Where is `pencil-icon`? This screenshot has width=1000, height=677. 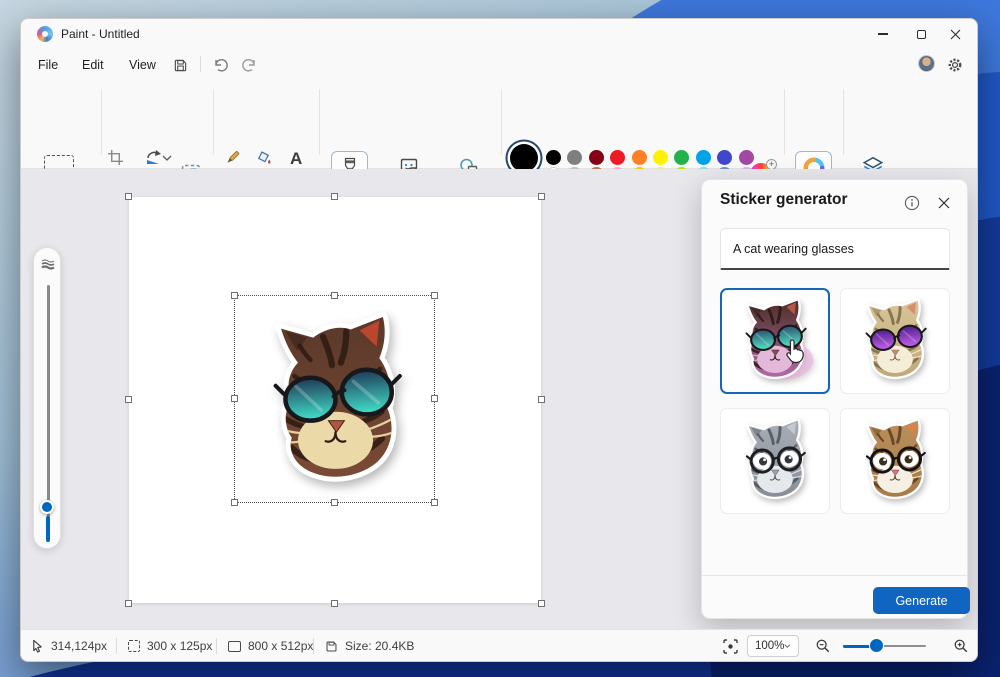
pencil-icon is located at coordinates (233, 157).